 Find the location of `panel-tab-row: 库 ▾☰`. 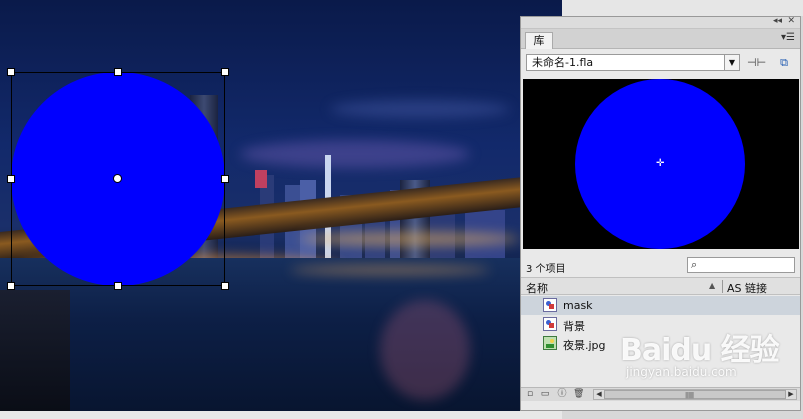

panel-tab-row: 库 ▾☰ is located at coordinates (660, 39).